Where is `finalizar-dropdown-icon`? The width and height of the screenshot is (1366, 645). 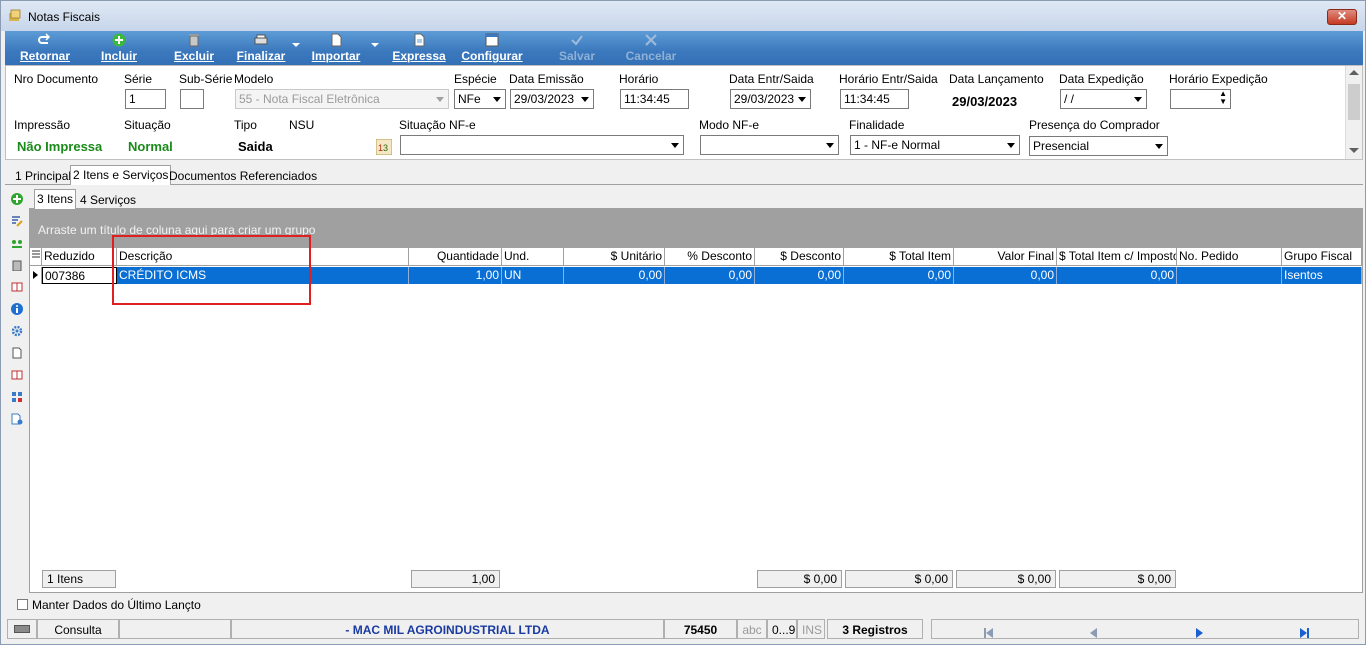 finalizar-dropdown-icon is located at coordinates (296, 45).